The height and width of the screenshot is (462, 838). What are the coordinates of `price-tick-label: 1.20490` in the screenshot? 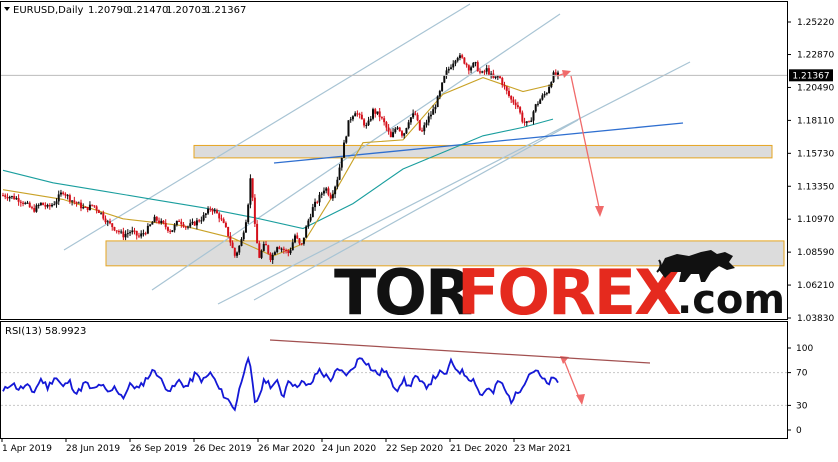 It's located at (815, 88).